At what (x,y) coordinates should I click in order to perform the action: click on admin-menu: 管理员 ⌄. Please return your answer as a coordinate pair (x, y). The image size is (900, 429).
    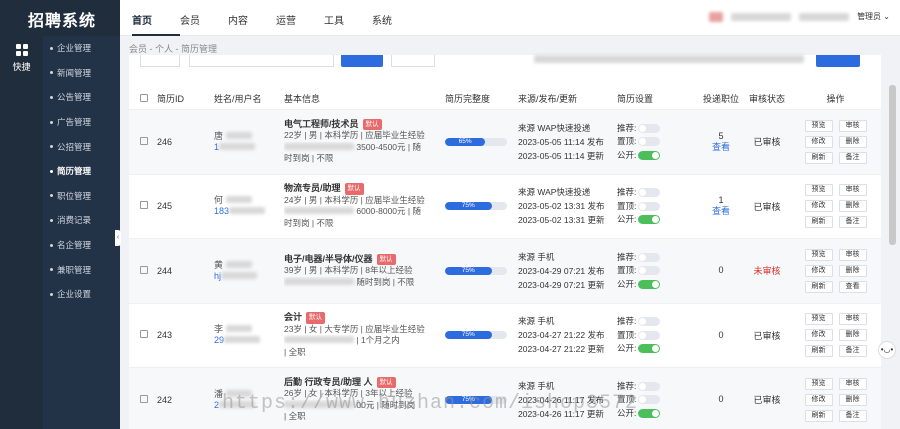
    Looking at the image, I should click on (873, 16).